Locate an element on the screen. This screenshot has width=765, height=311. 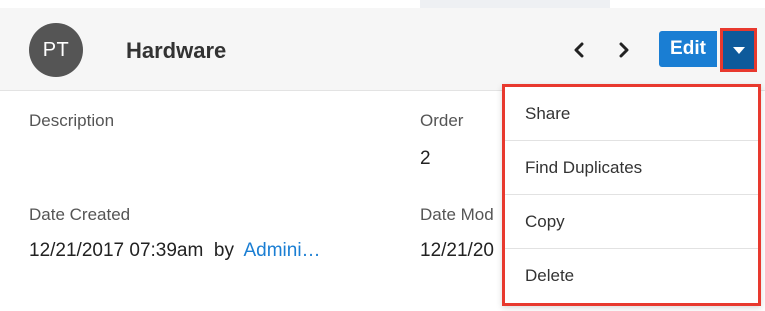
avatar: PT is located at coordinates (56, 50).